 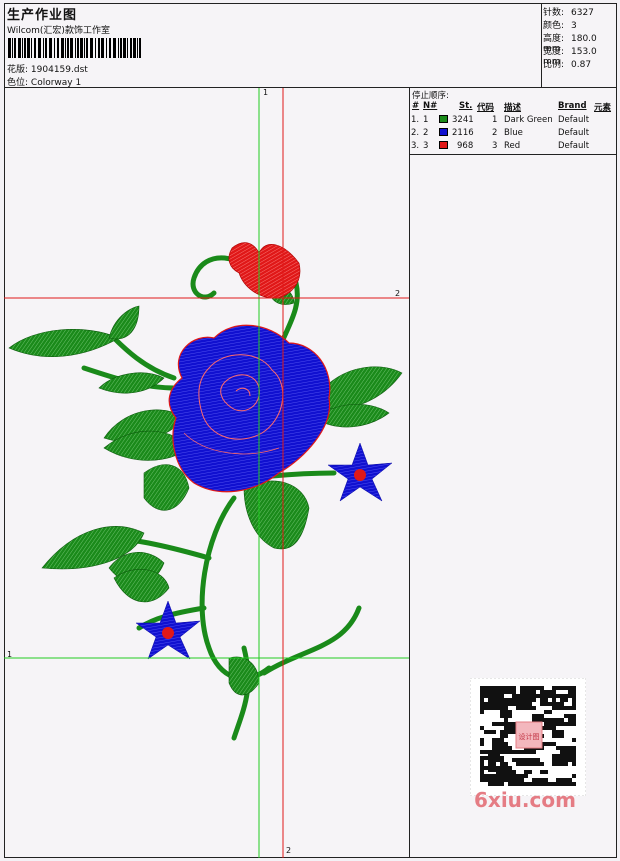 I want to click on guide-label-v-red: 2, so click(x=289, y=850).